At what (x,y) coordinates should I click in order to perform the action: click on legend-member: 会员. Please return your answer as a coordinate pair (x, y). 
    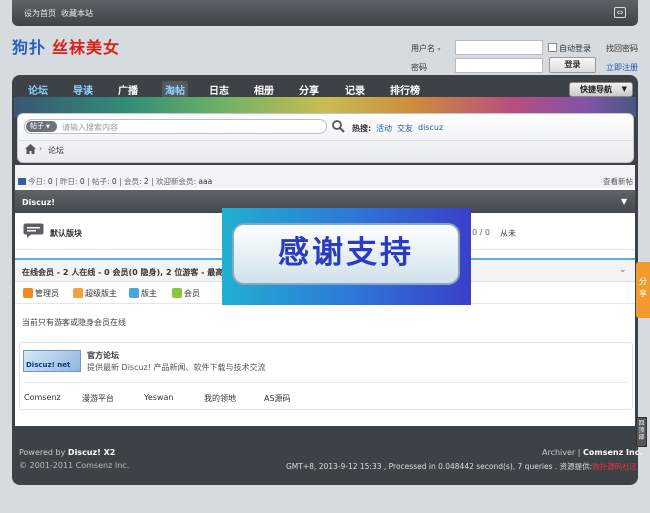
    Looking at the image, I should click on (186, 293).